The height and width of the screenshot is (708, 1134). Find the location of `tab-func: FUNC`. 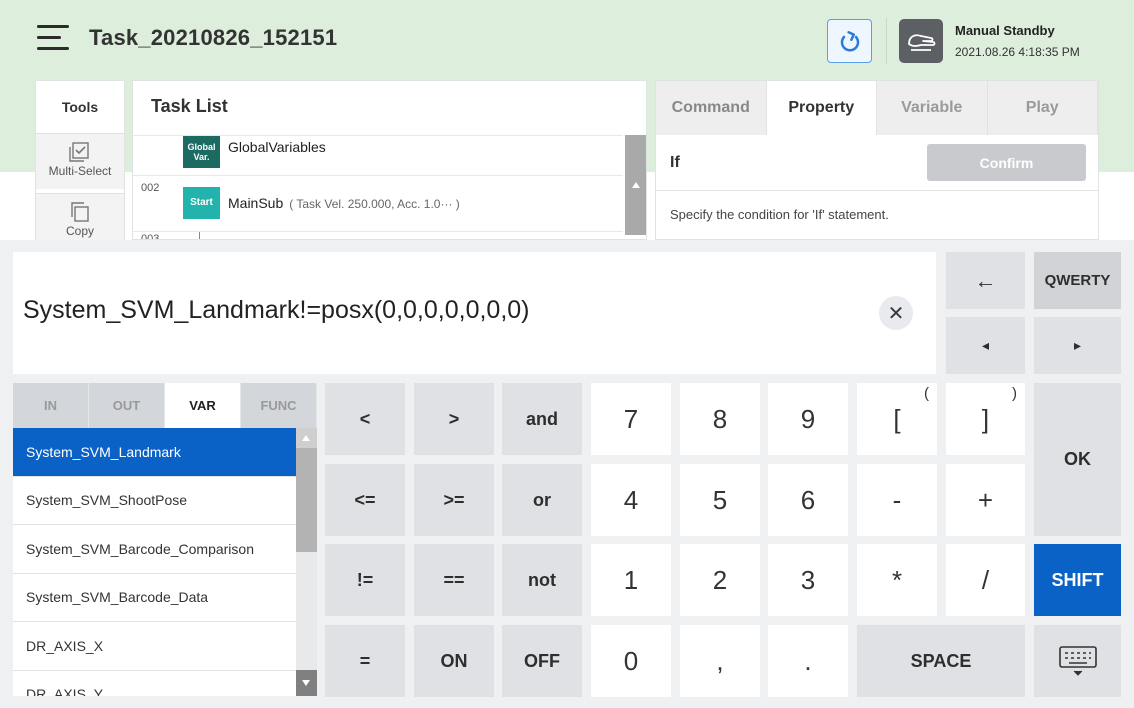

tab-func: FUNC is located at coordinates (279, 405).